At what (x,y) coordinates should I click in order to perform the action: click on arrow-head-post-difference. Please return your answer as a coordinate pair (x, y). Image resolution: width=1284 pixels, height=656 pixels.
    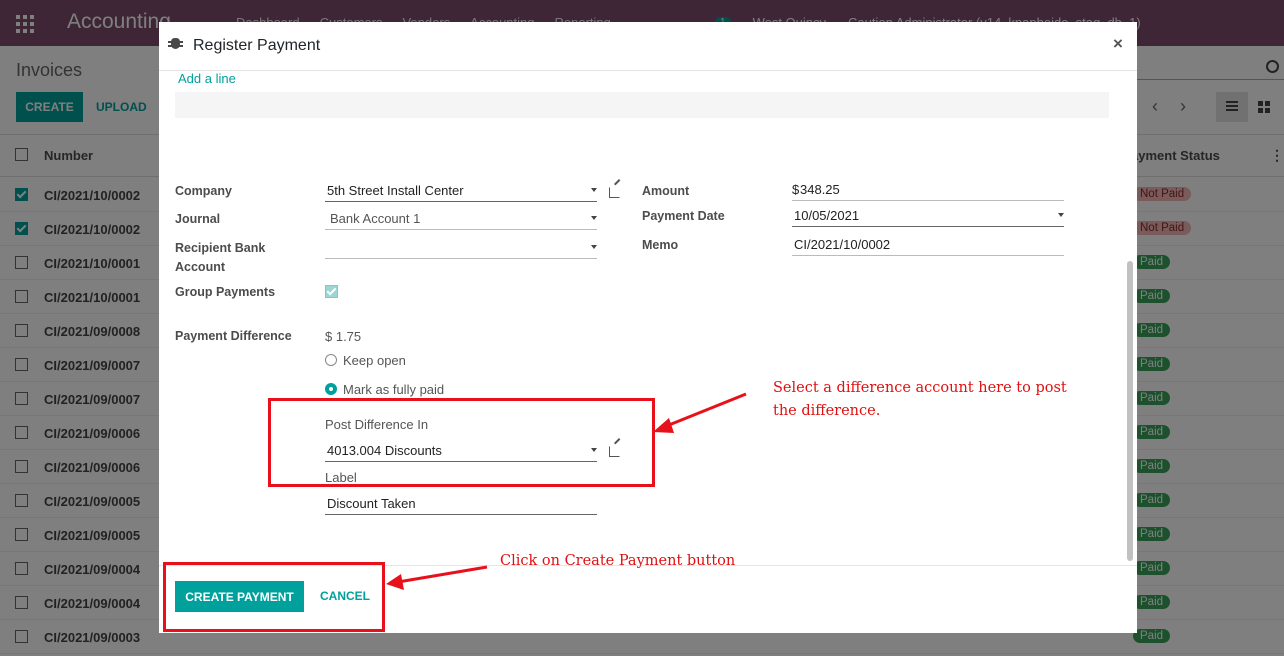
    Looking at the image, I should click on (663, 425).